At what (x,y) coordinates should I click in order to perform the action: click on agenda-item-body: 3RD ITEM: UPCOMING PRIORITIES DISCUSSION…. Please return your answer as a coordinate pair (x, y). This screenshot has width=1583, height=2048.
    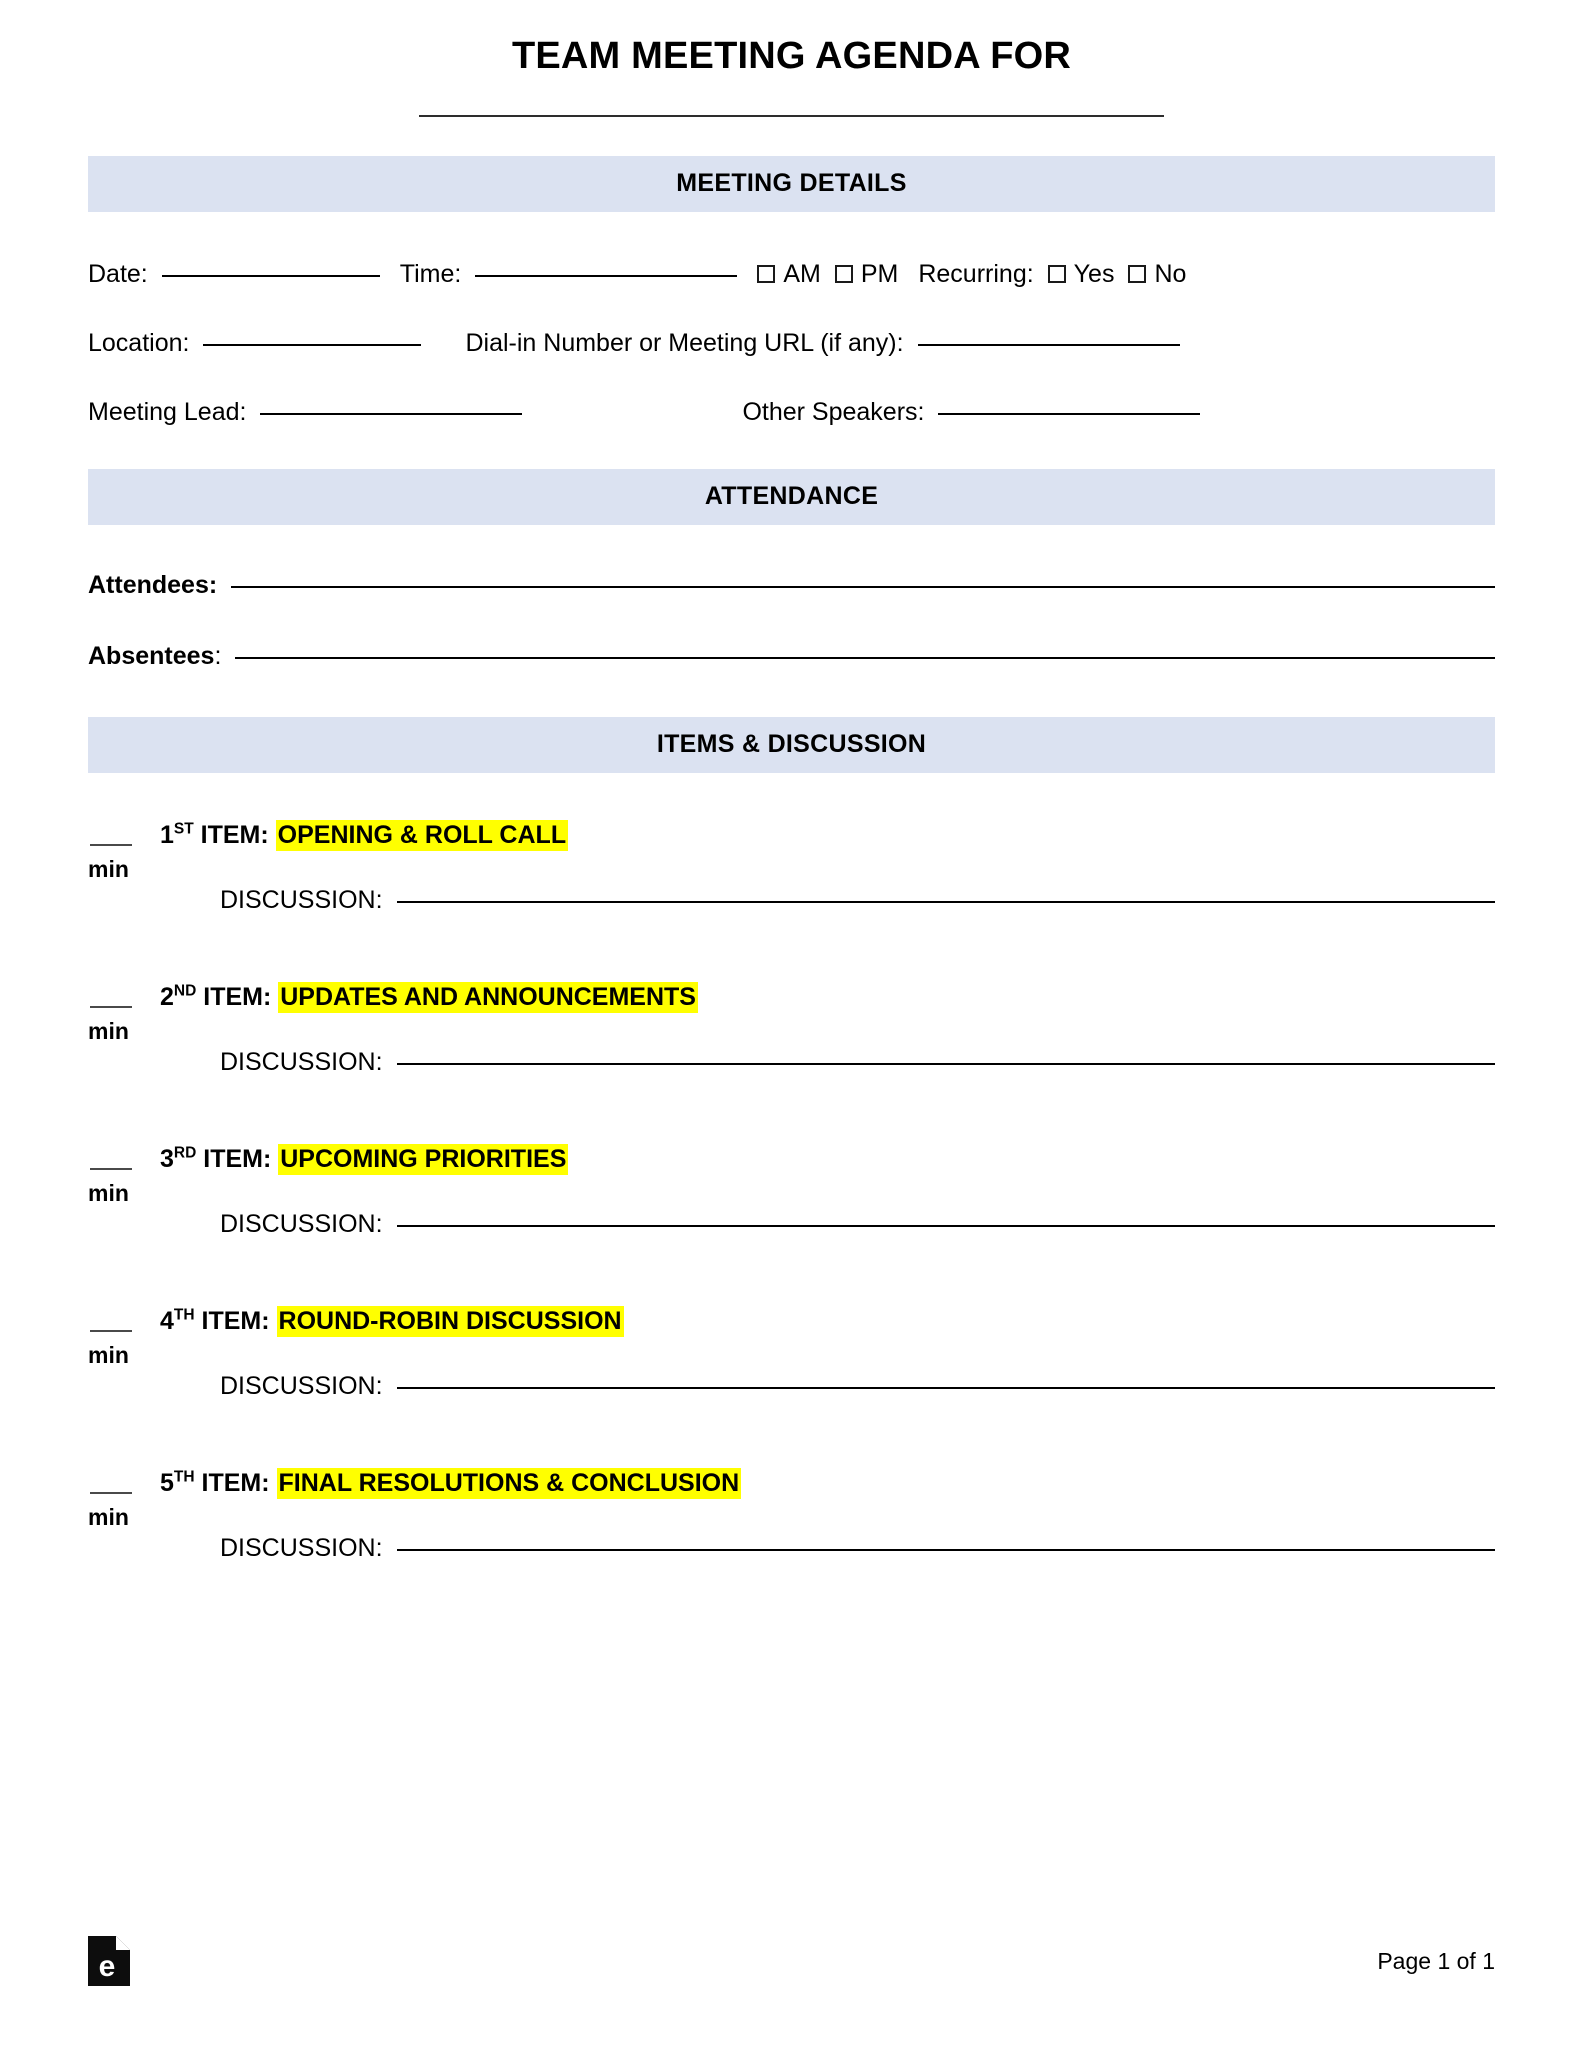
    Looking at the image, I should click on (827, 1191).